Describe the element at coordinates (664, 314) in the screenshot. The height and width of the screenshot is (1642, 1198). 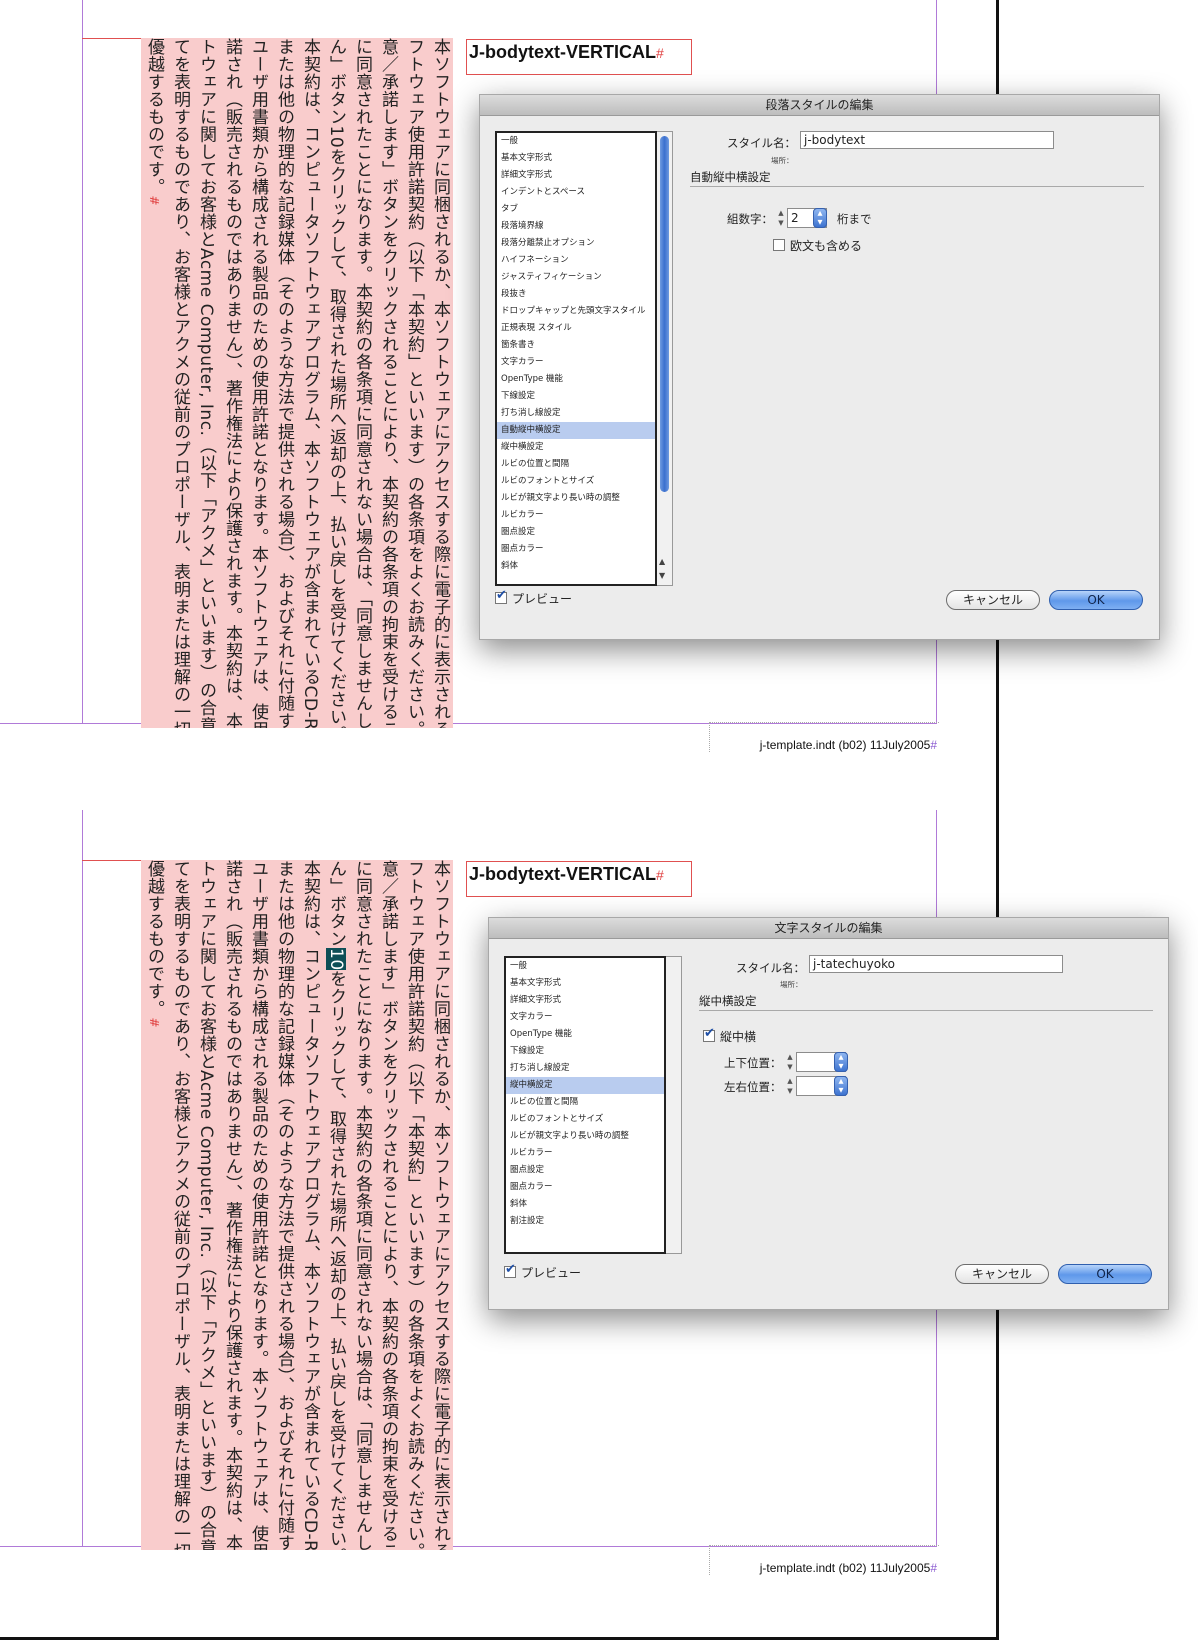
I see `scroll-thumb` at that location.